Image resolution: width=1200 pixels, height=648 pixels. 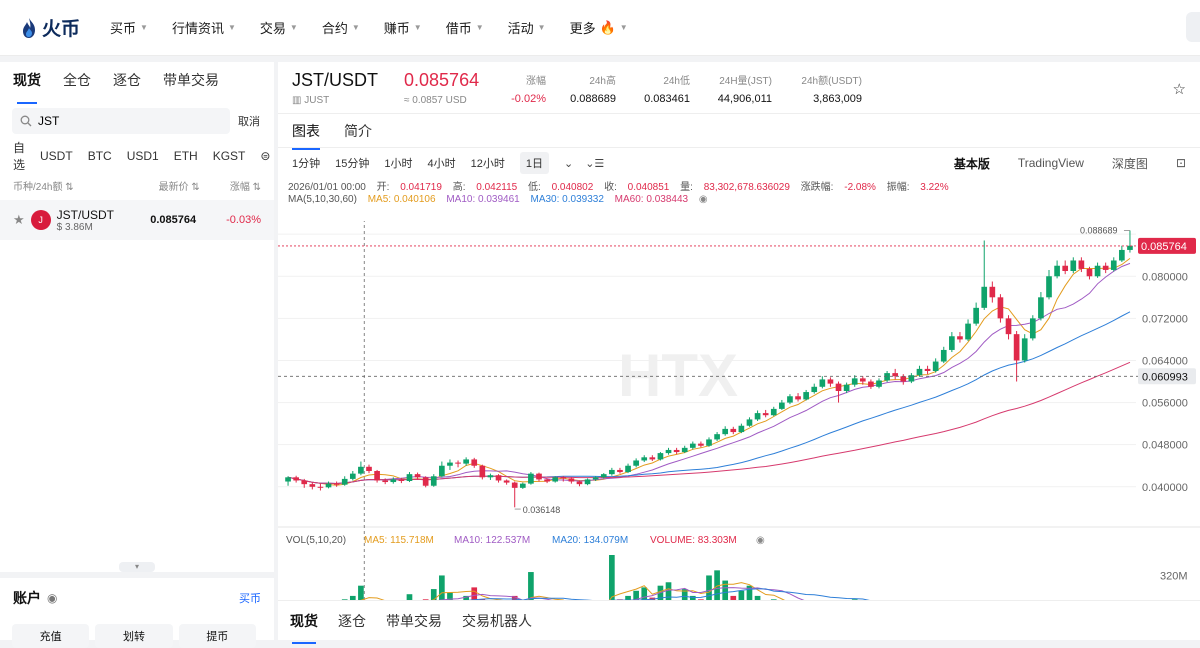 What do you see at coordinates (1181, 163) in the screenshot?
I see `screenshot-icon: ⊡` at bounding box center [1181, 163].